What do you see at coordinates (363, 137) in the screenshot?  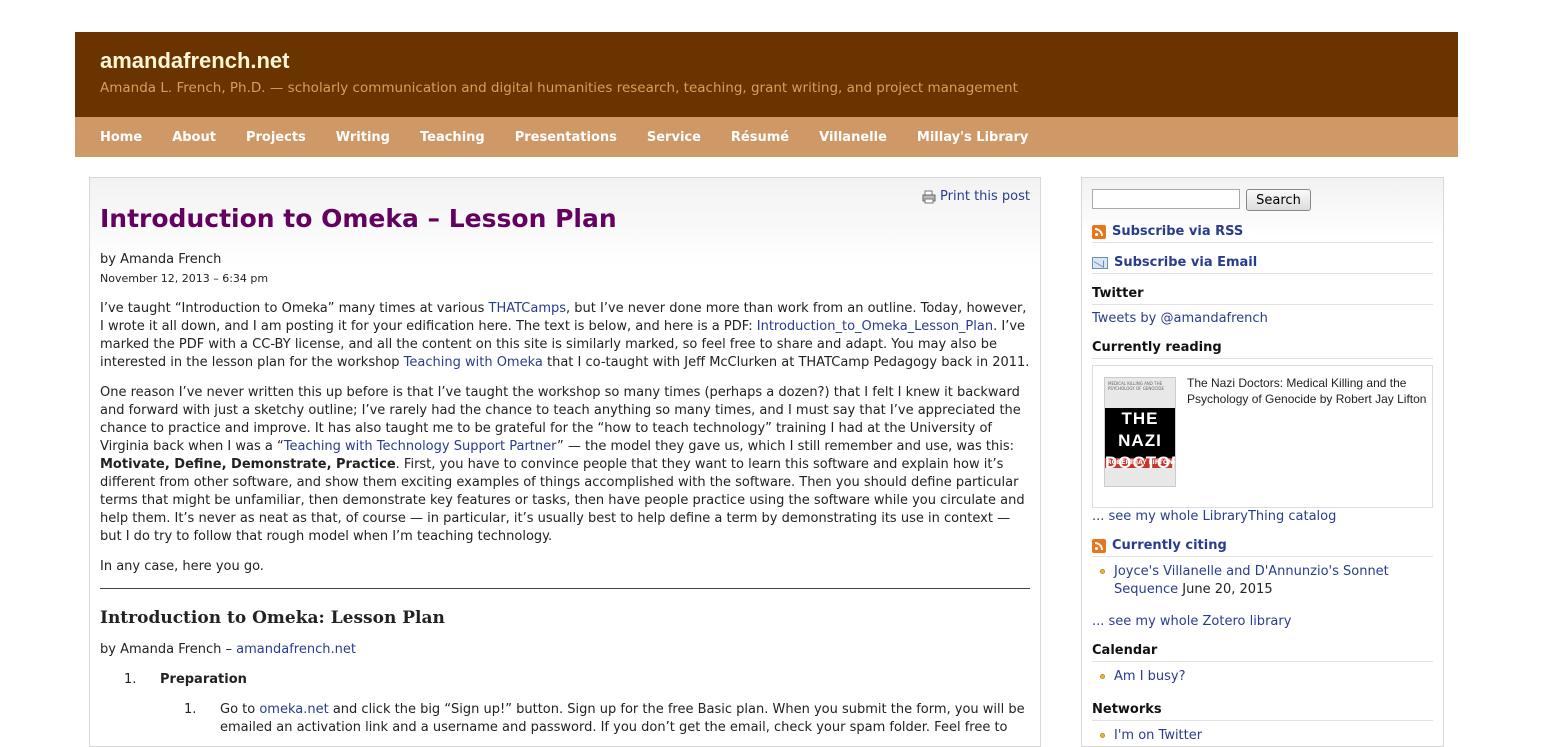 I see `nav-writing: Writing` at bounding box center [363, 137].